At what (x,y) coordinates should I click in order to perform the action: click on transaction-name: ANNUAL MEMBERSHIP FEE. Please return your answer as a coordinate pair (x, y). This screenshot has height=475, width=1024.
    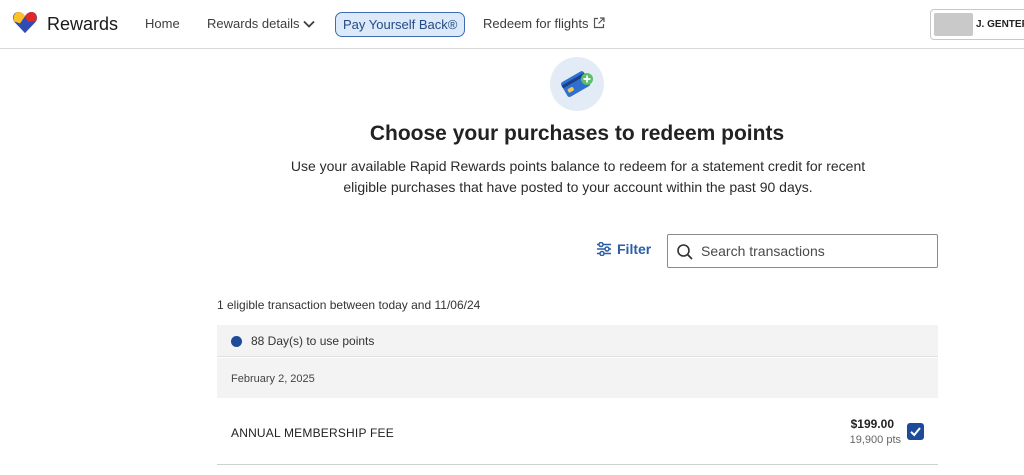
    Looking at the image, I should click on (312, 433).